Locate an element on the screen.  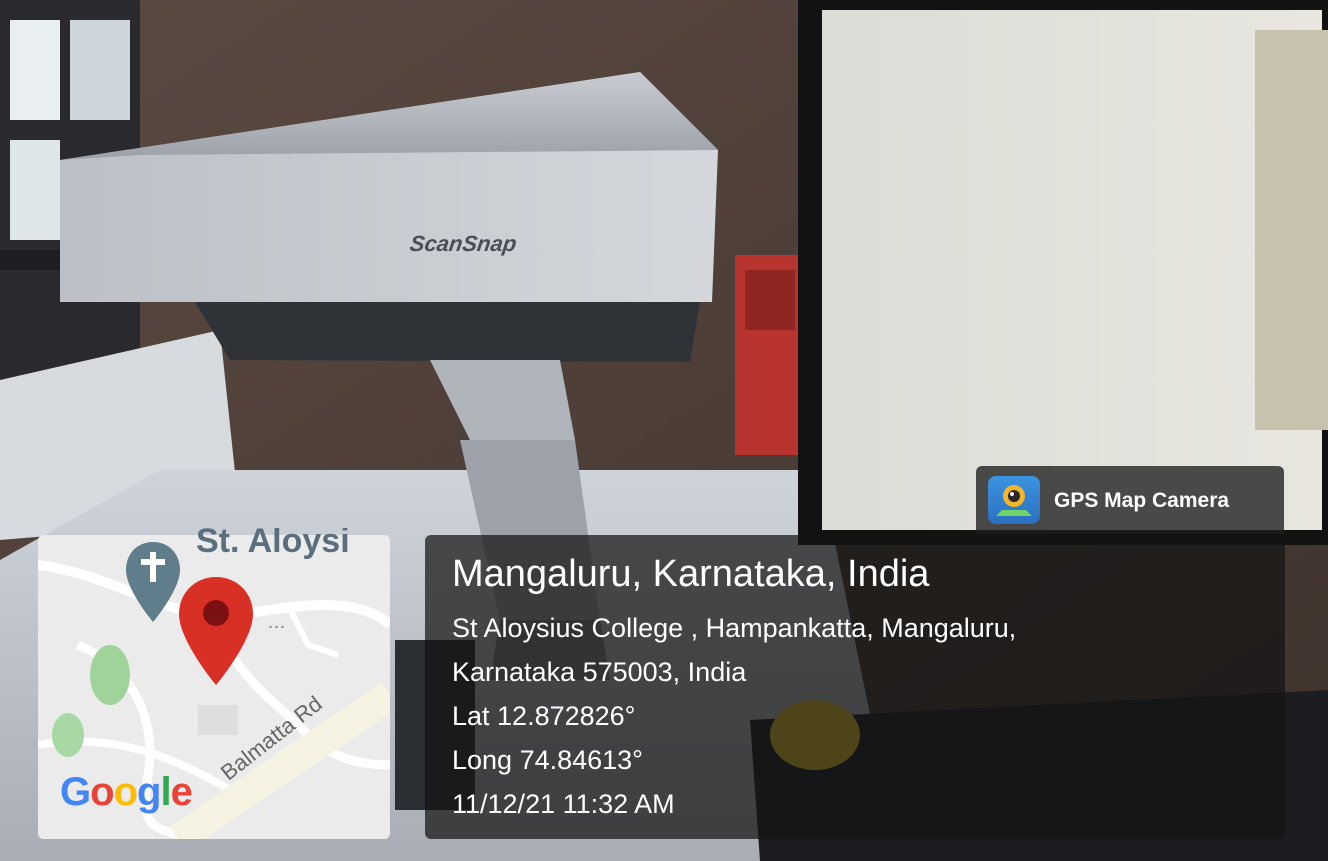
map-pin-icon is located at coordinates (216, 631).